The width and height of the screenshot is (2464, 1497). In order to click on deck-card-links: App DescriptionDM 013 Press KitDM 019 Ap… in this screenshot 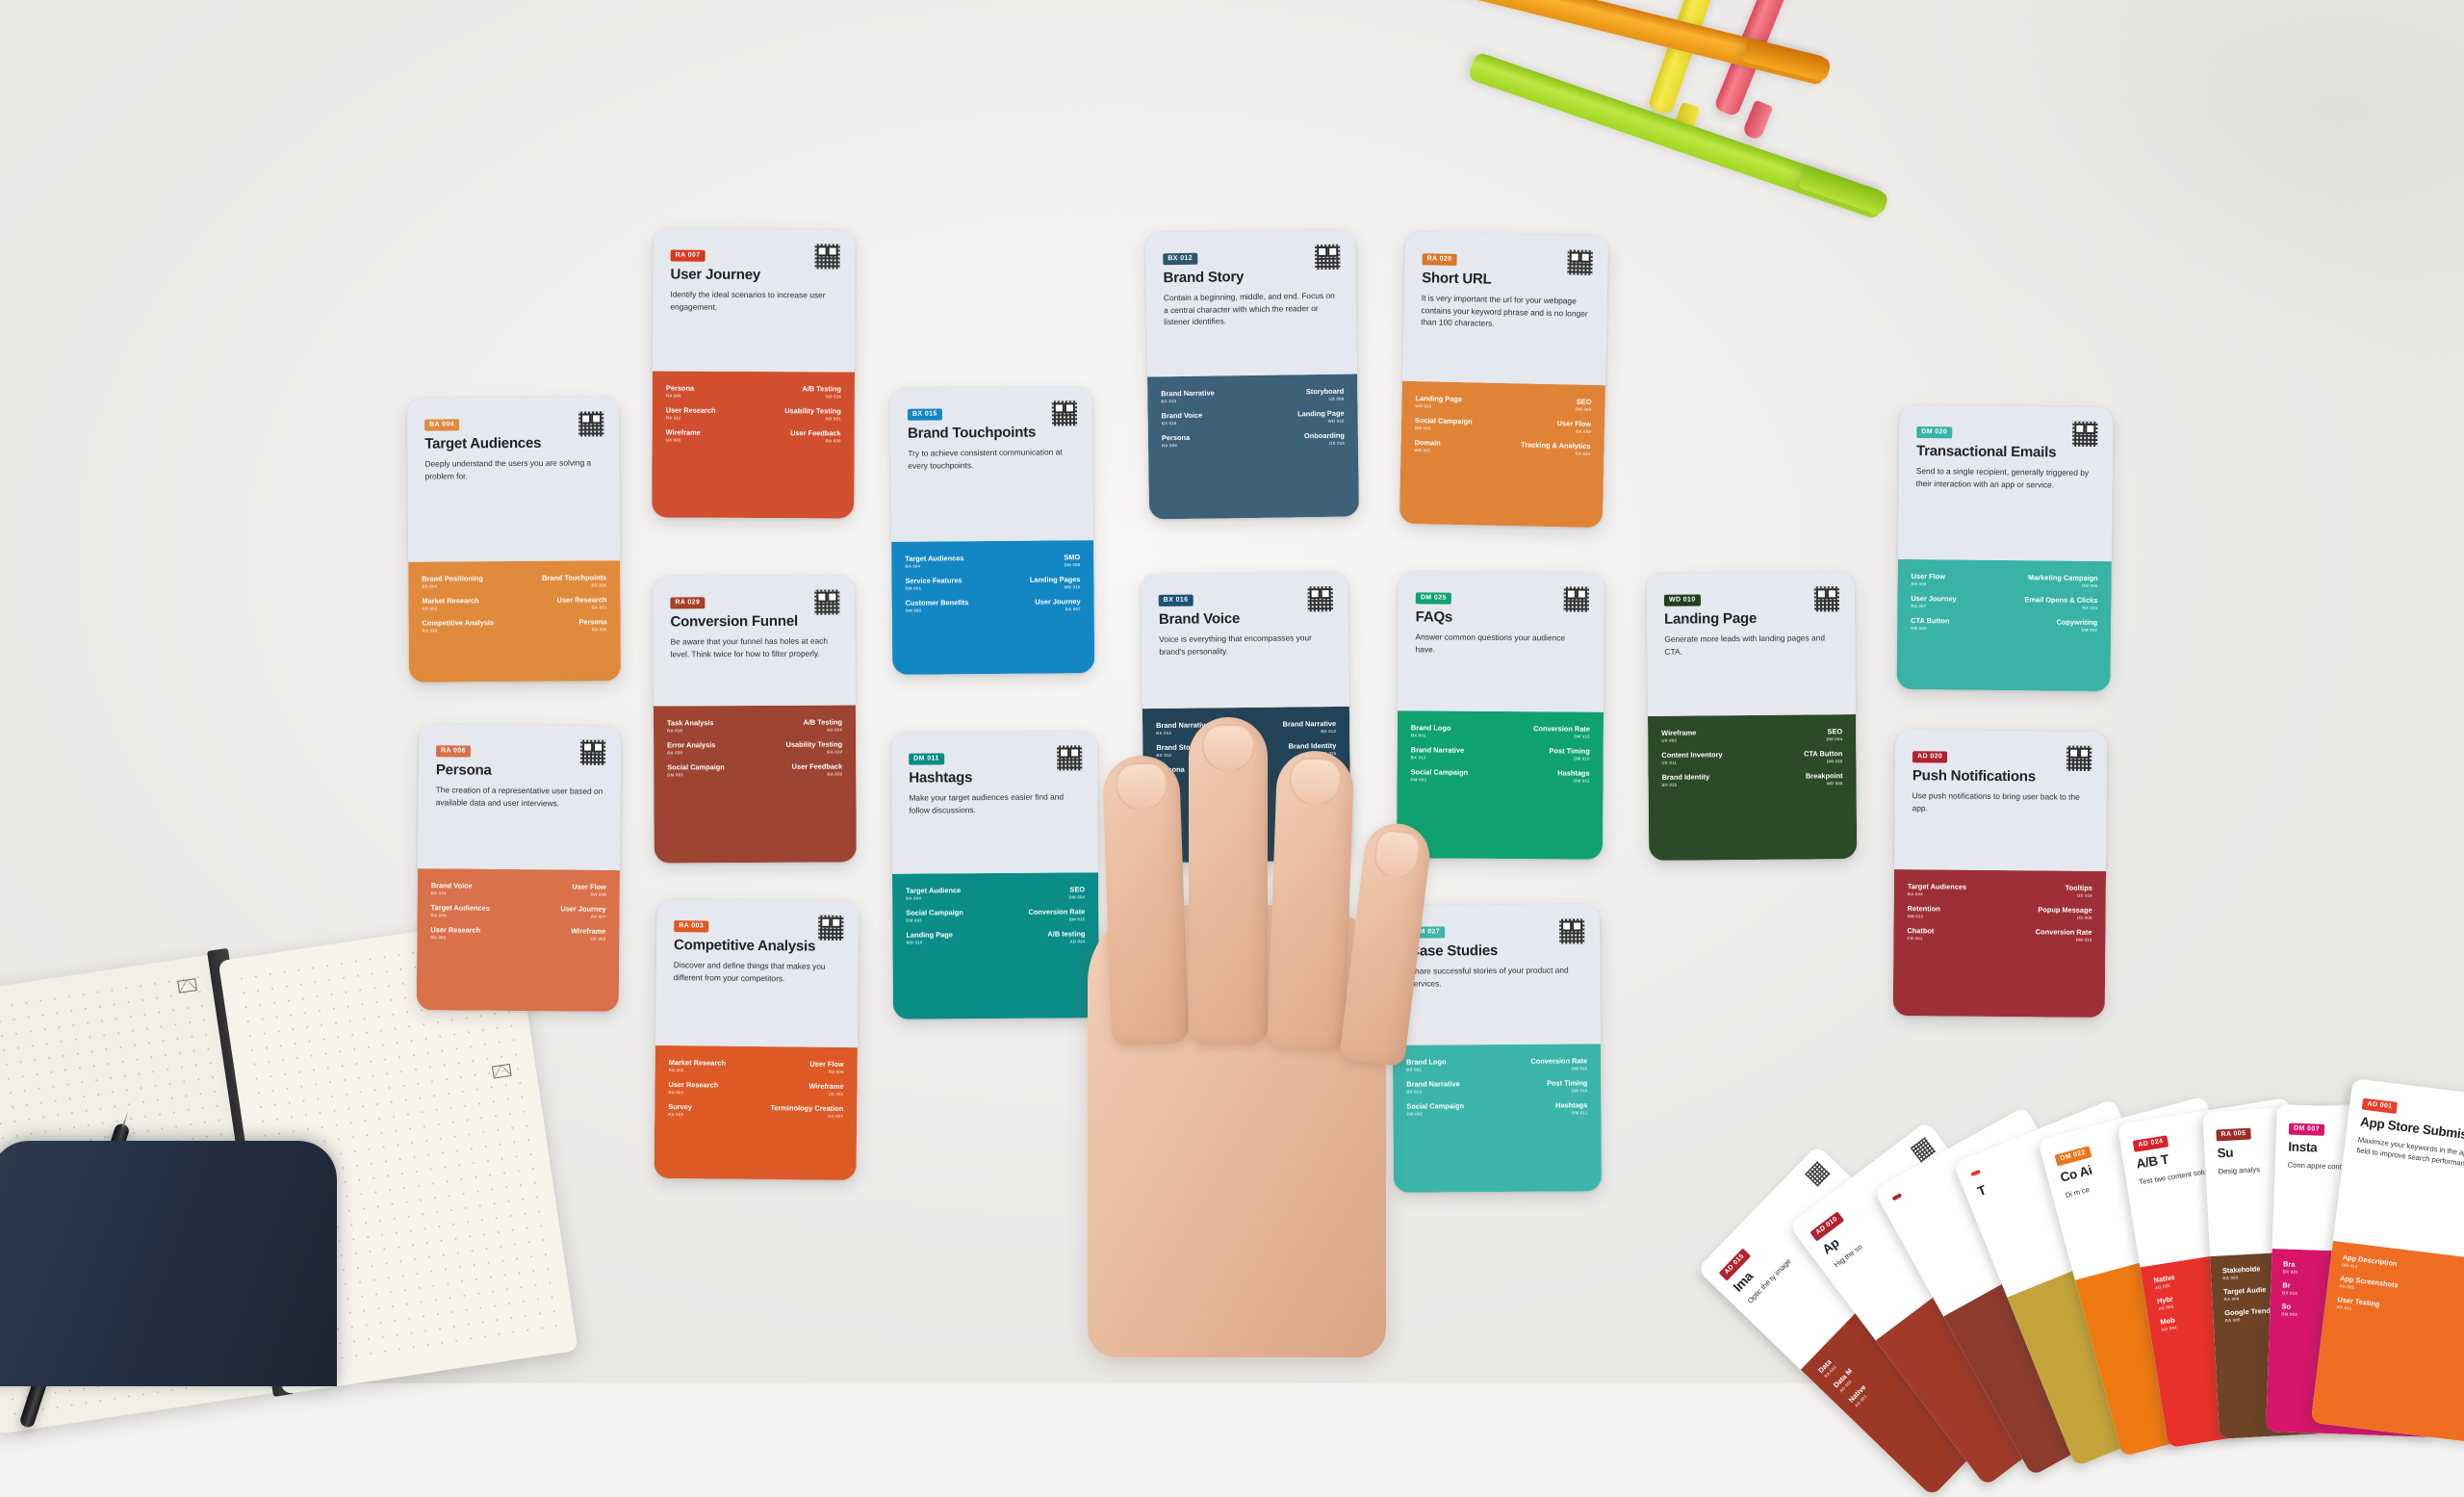, I will do `click(2387, 1343)`.